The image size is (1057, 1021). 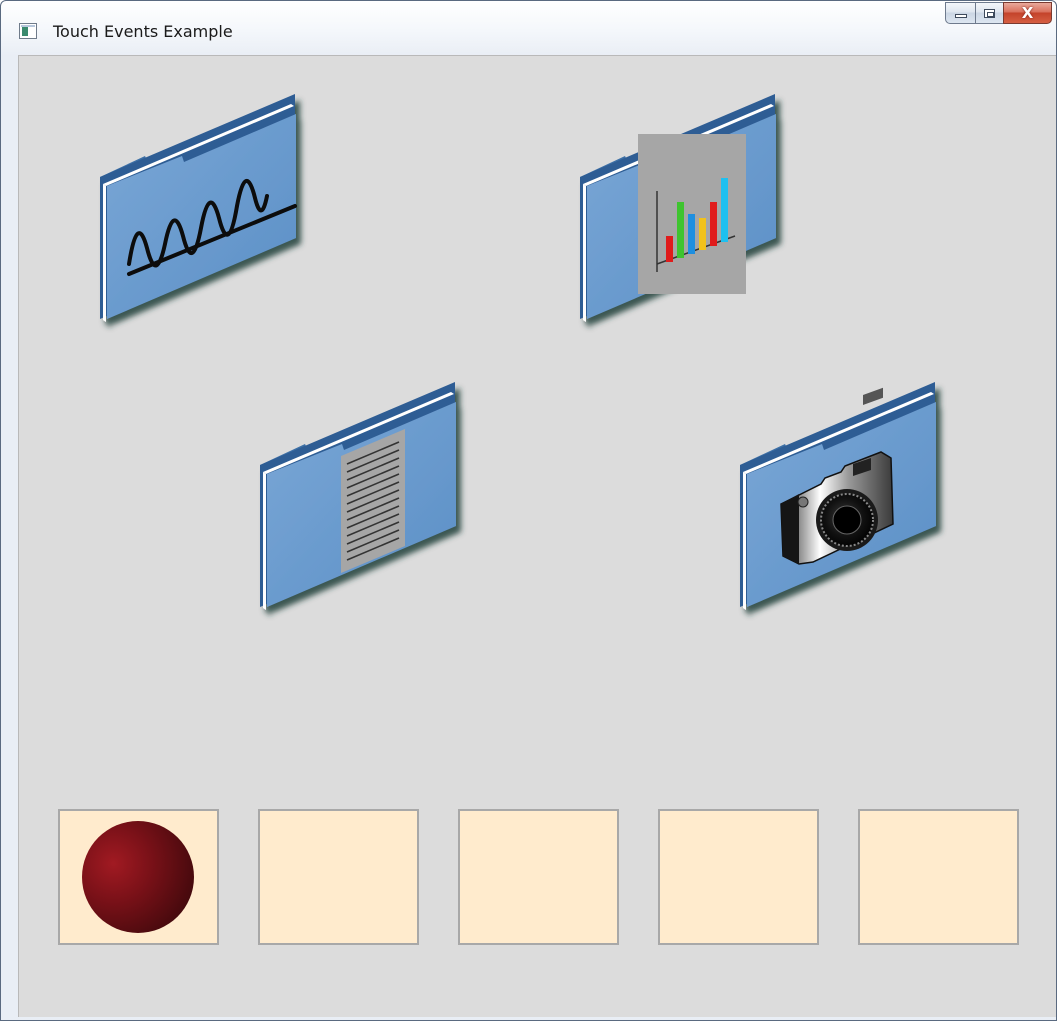 What do you see at coordinates (692, 214) in the screenshot?
I see `bar-chart-icon` at bounding box center [692, 214].